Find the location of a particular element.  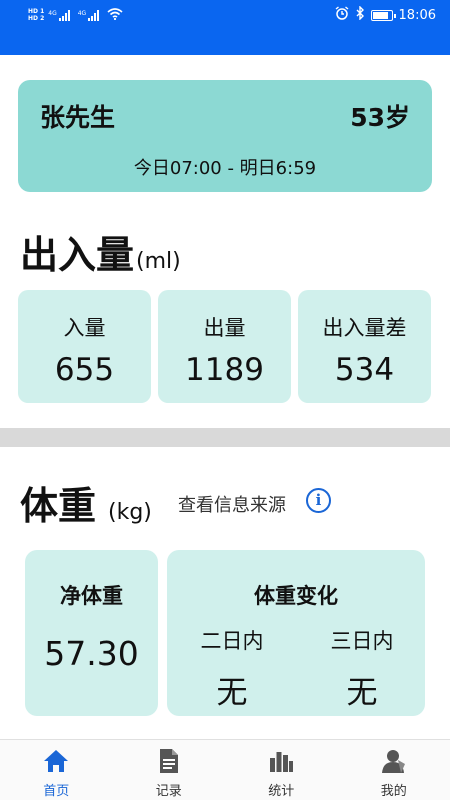

home-icon is located at coordinates (56, 761).